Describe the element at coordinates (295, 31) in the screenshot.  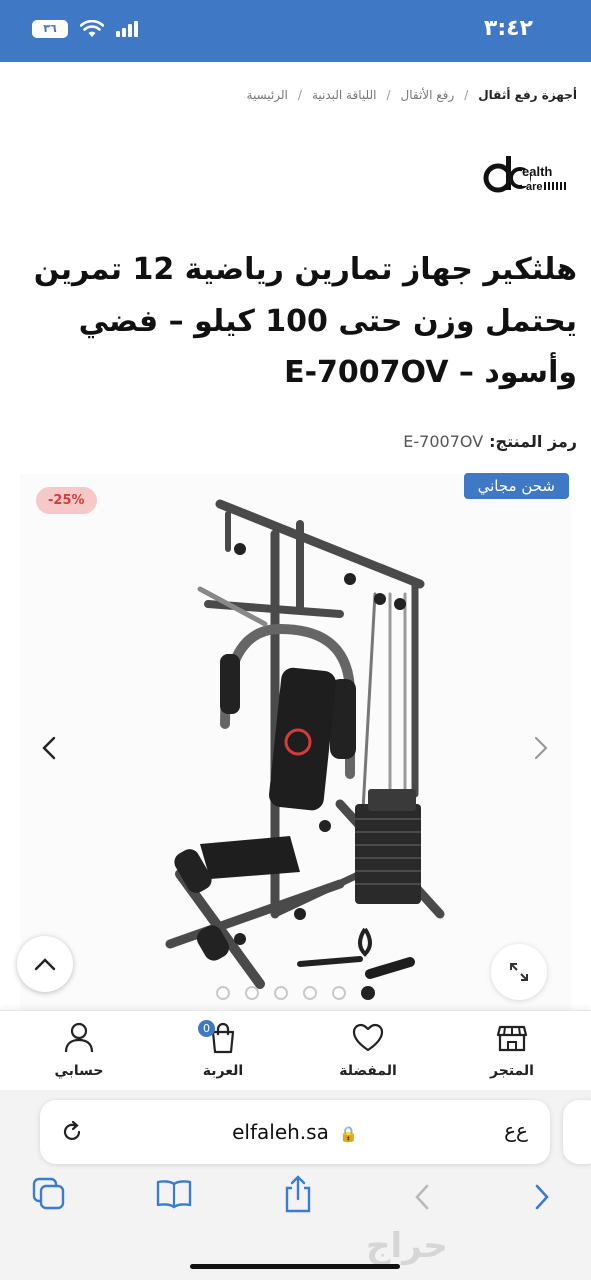
I see `status-bar: ٣٦ ٣:٤٢` at that location.